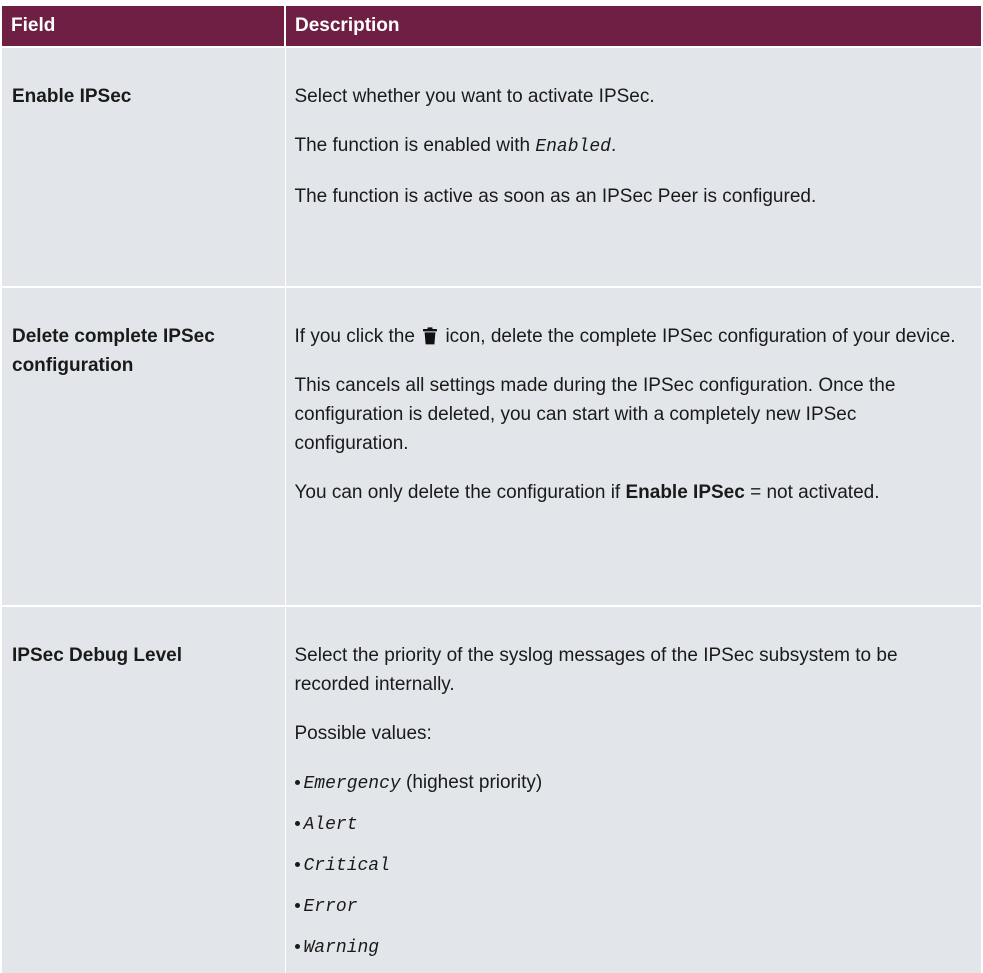  What do you see at coordinates (113, 336) in the screenshot?
I see `field-name-line: Delete complete IPSec` at bounding box center [113, 336].